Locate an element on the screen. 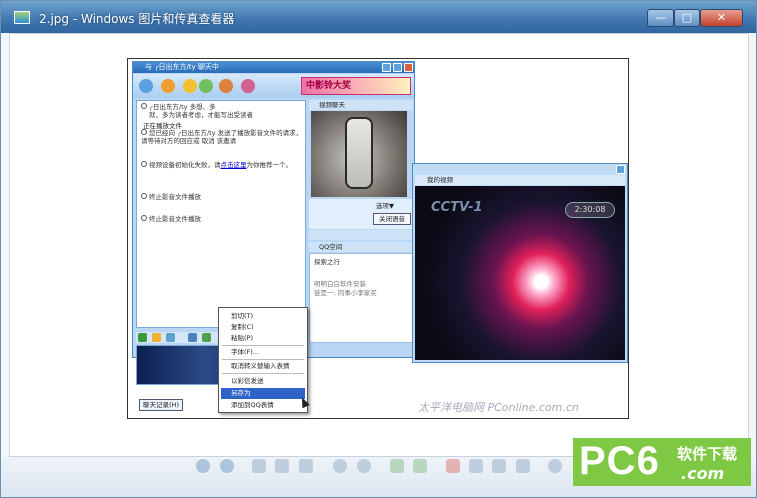  qq-maximize-icon is located at coordinates (397, 67).